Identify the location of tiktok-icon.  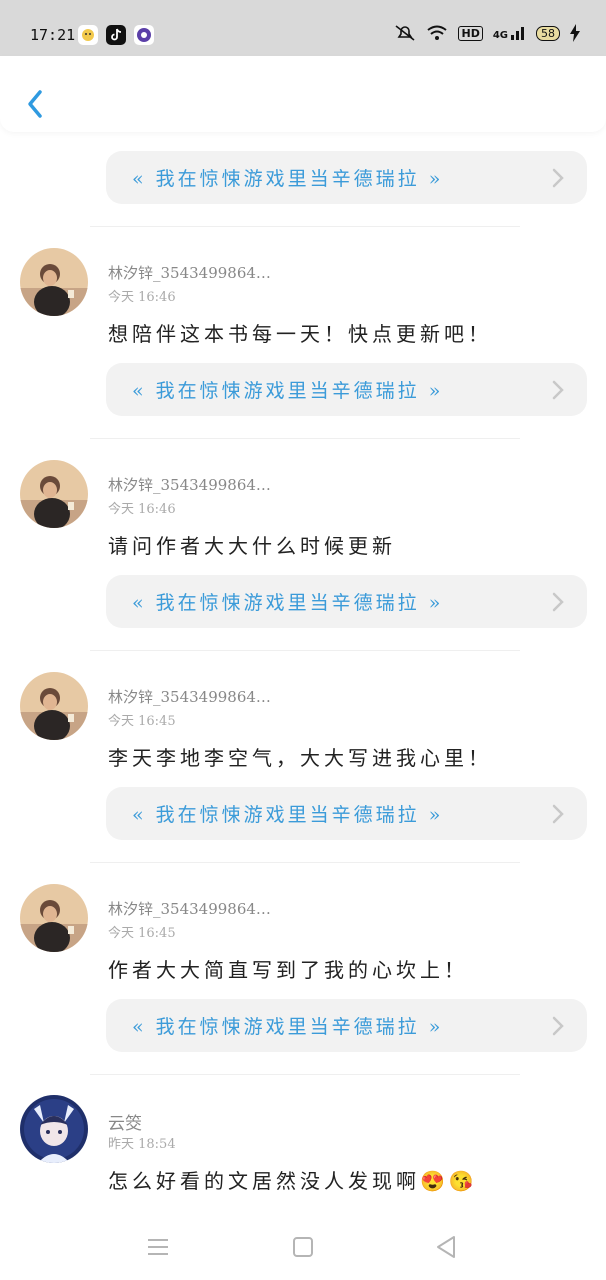
(116, 35).